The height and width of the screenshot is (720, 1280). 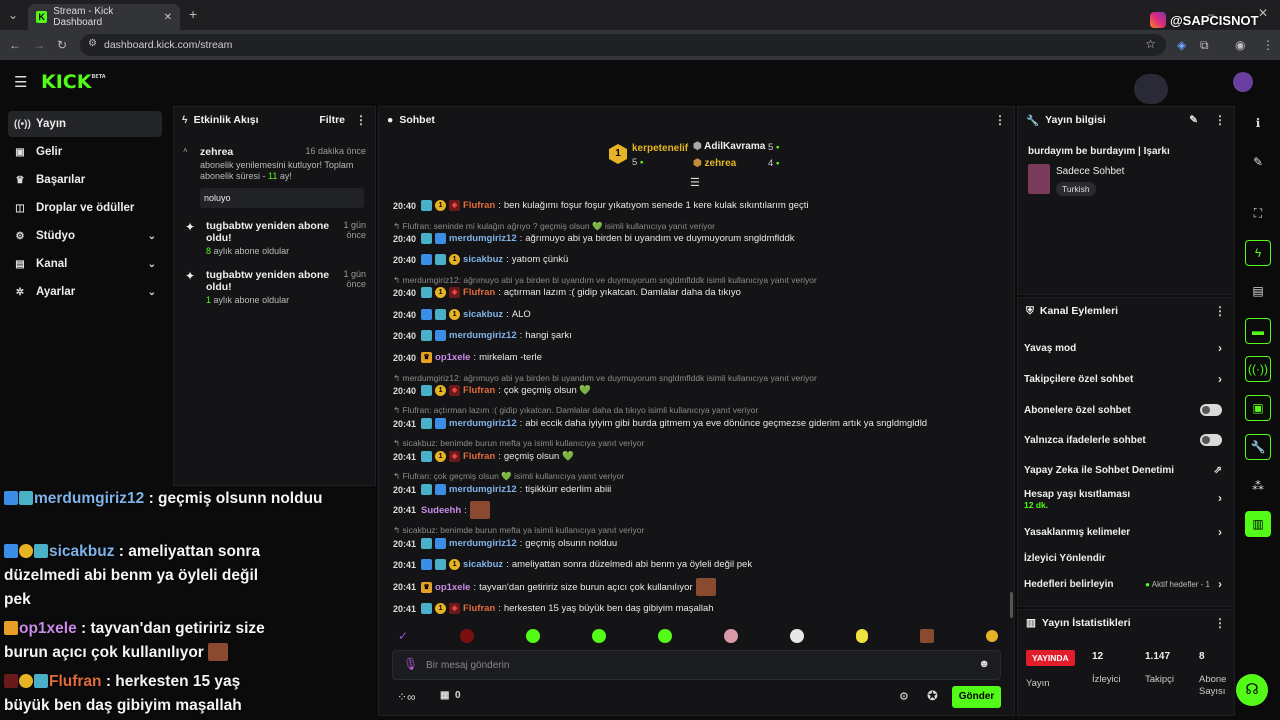 I want to click on expand-leaderboard-icon: ☰, so click(x=695, y=182).